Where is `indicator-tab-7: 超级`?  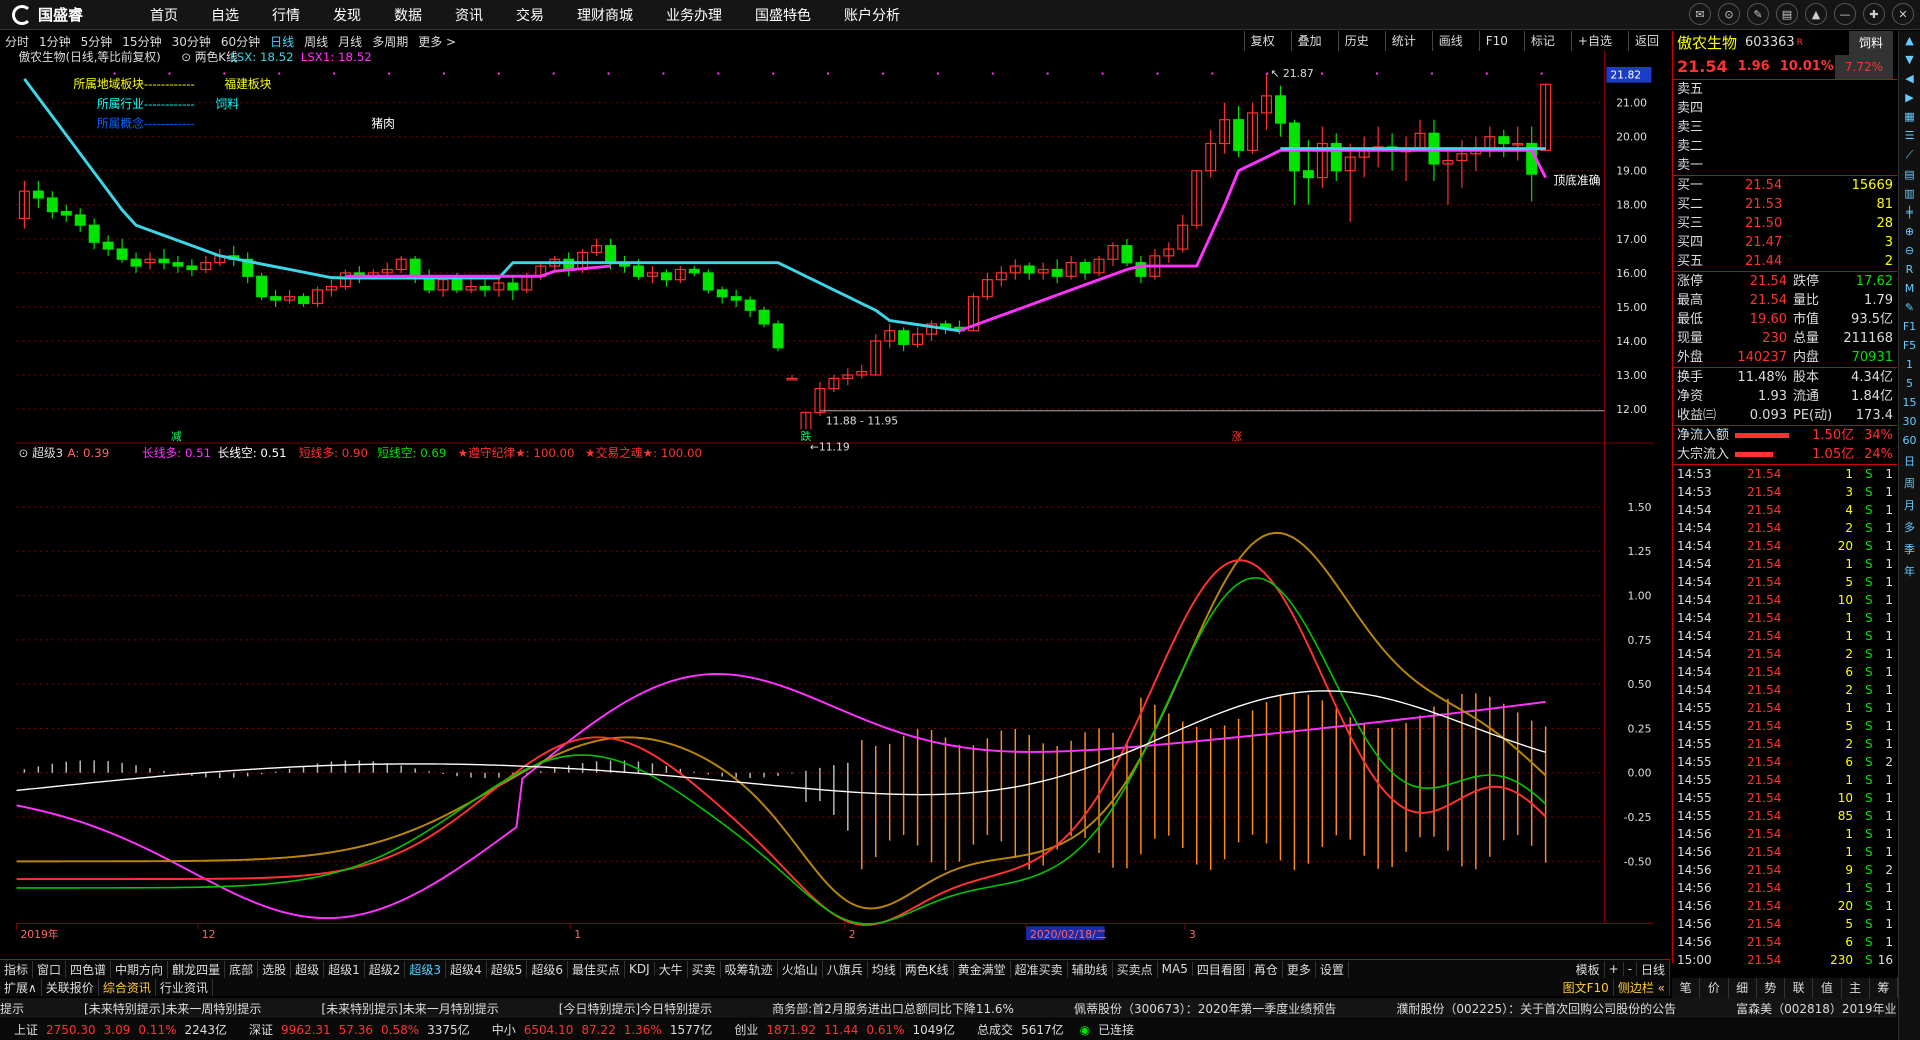 indicator-tab-7: 超级 is located at coordinates (308, 969).